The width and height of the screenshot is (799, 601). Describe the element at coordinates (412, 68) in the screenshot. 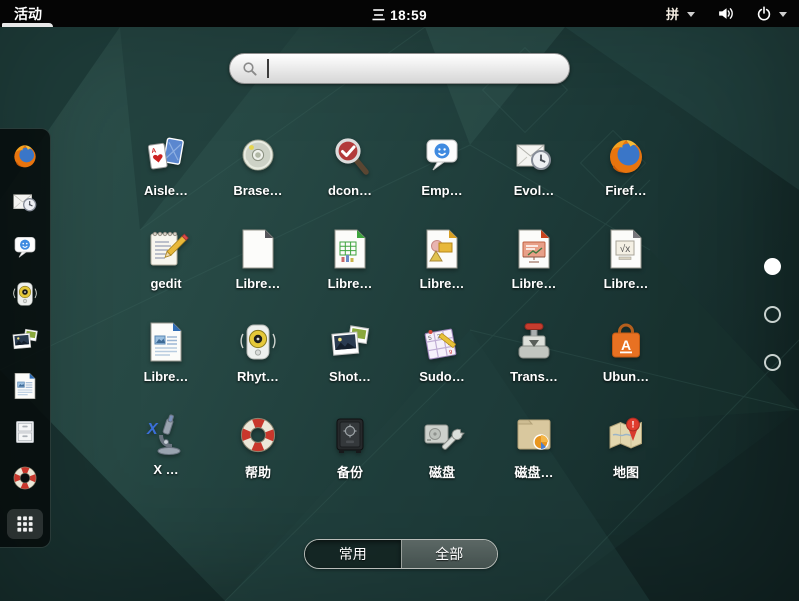

I see `search-input` at that location.